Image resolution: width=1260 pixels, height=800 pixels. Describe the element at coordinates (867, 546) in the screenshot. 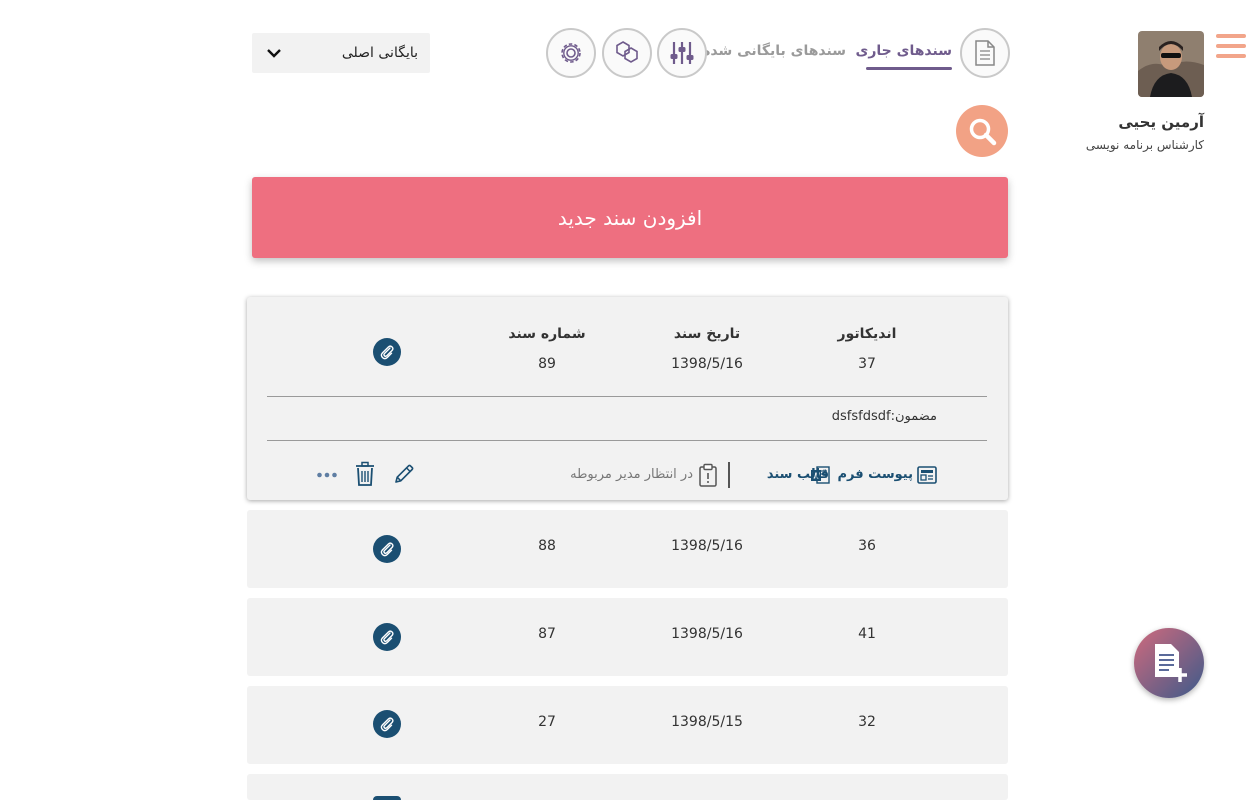

I see `row-indicator: 36` at that location.